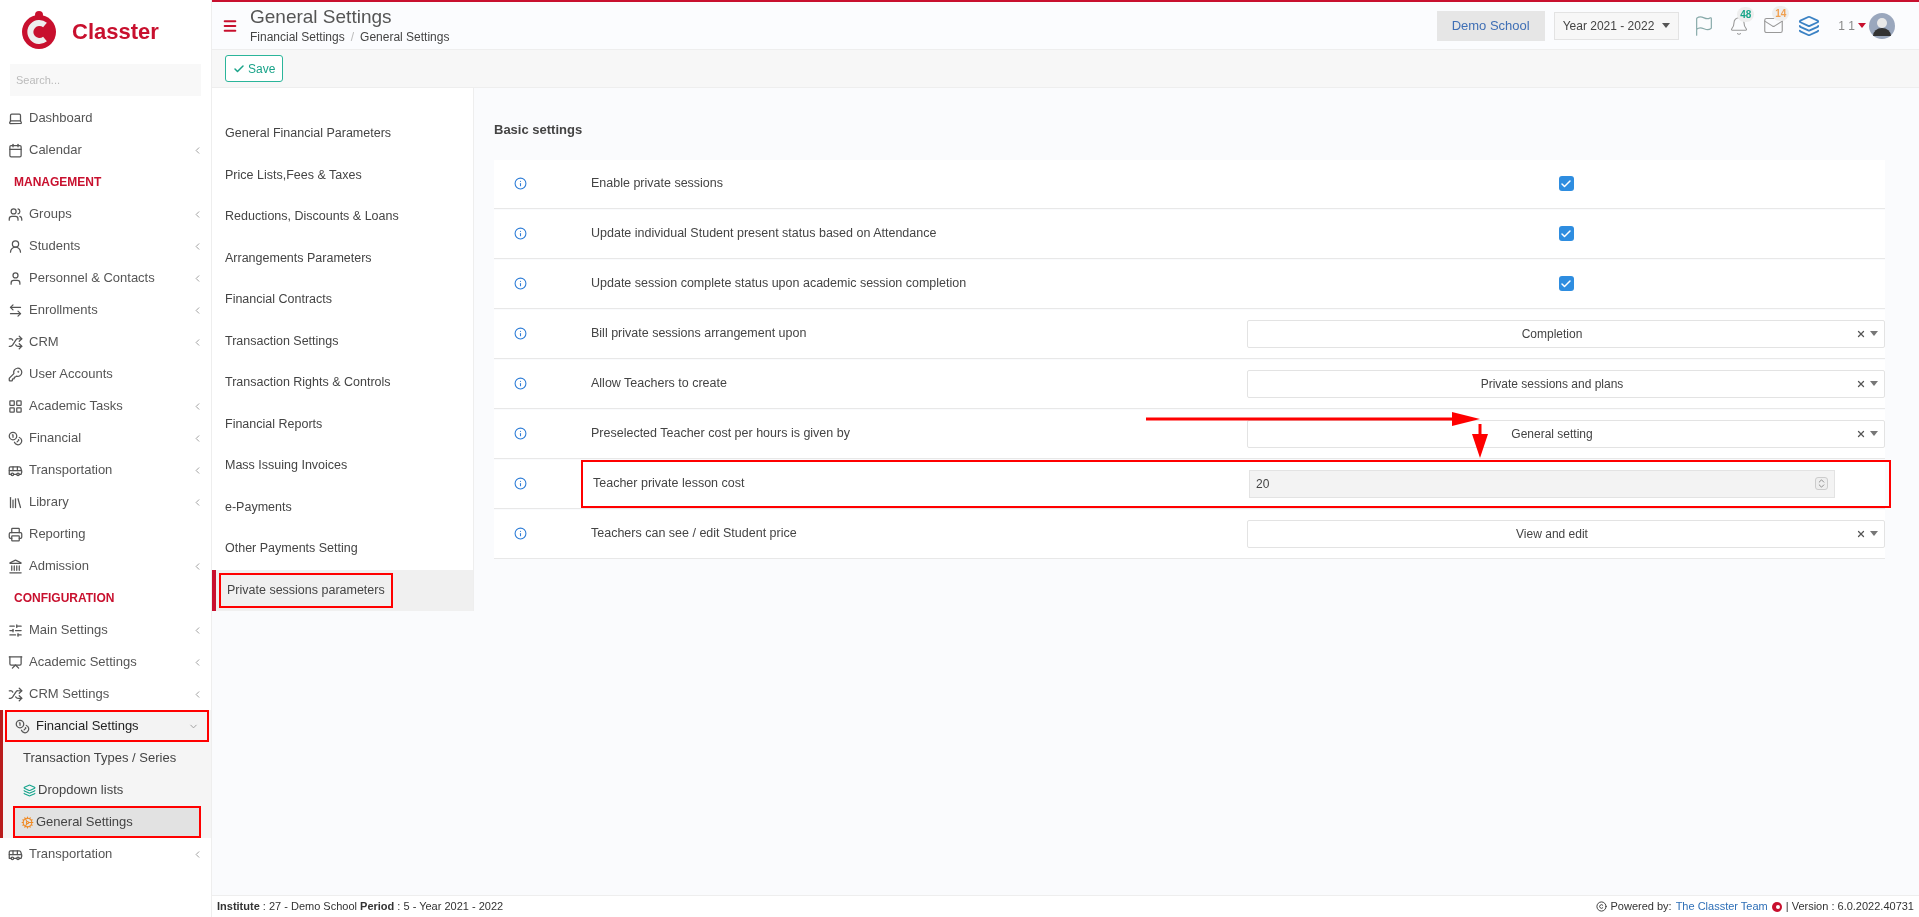 The image size is (1919, 917). Describe the element at coordinates (282, 341) in the screenshot. I see `settings-menu-item: Transaction Settings` at that location.